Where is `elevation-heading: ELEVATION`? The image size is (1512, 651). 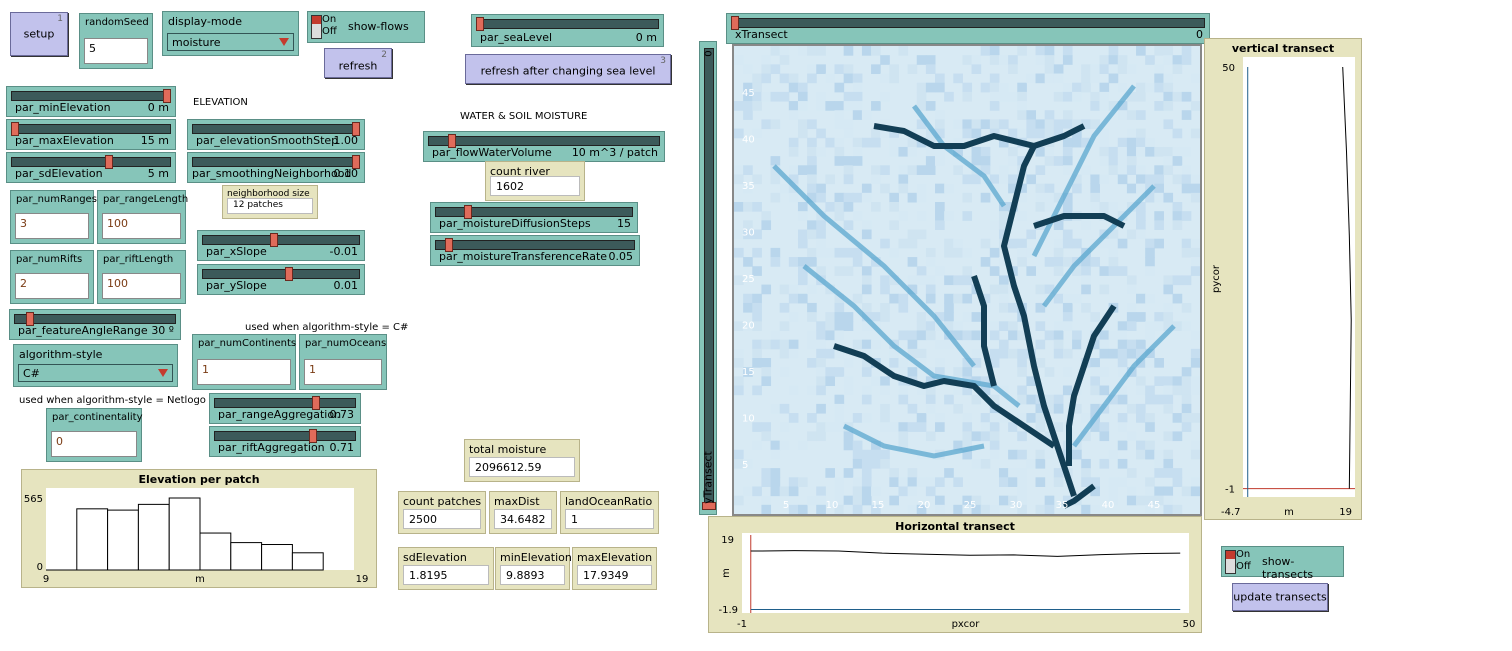
elevation-heading: ELEVATION is located at coordinates (220, 102).